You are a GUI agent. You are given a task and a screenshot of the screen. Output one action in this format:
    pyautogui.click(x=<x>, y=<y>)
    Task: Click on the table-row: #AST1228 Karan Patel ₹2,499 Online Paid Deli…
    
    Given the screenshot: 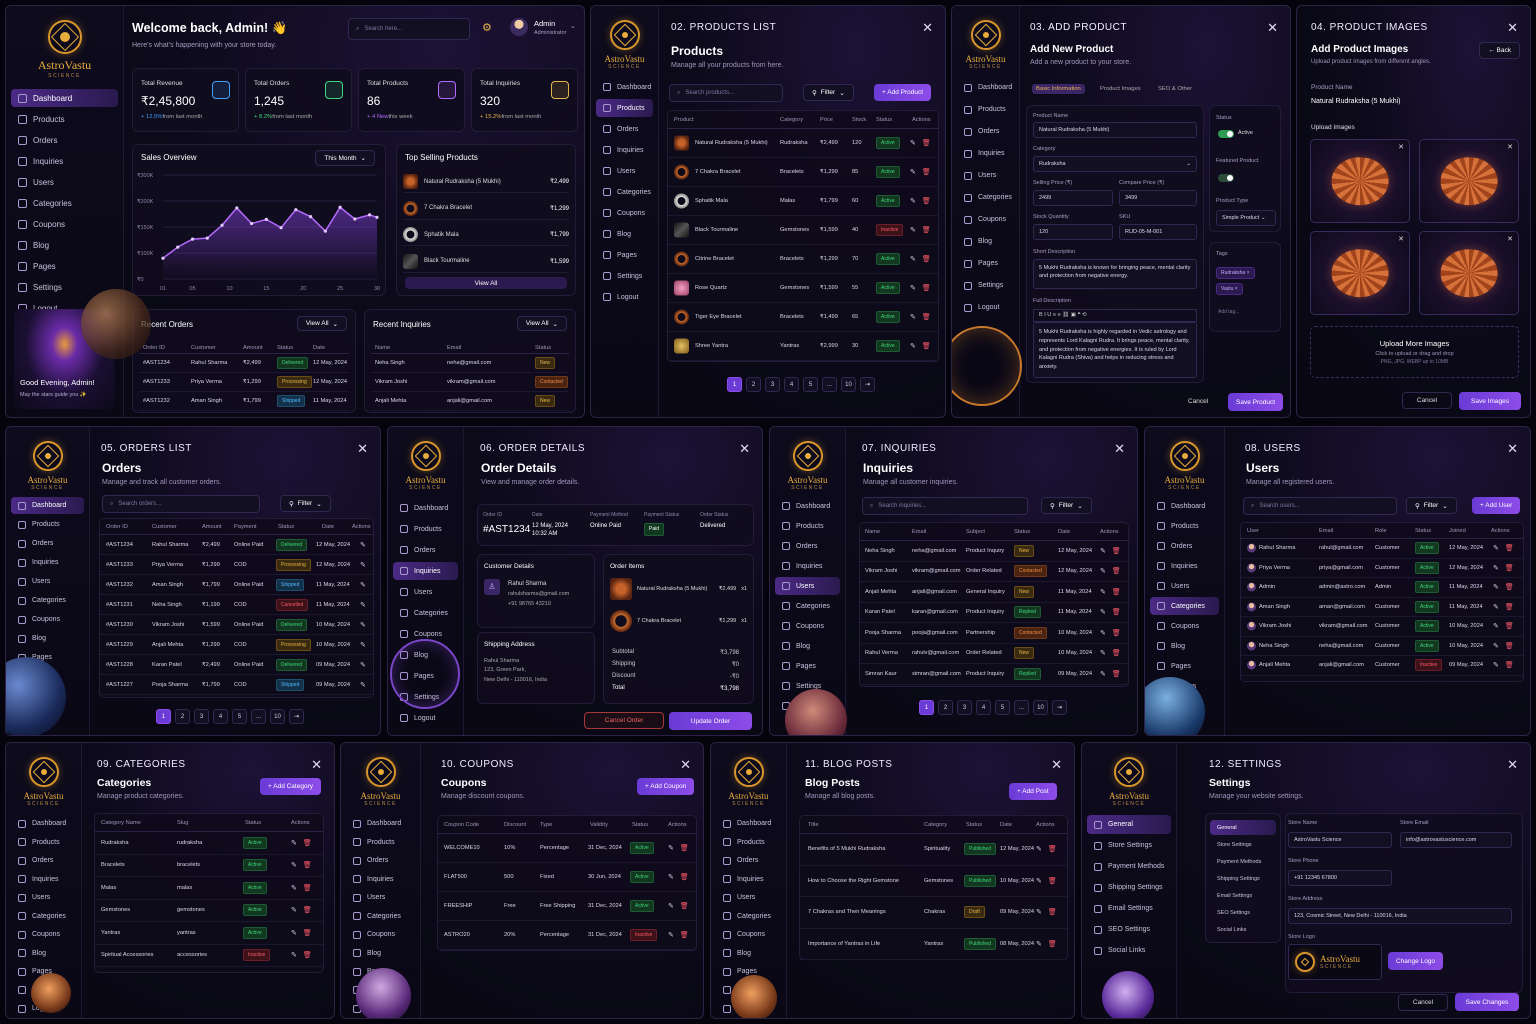 What is the action you would take?
    pyautogui.click(x=236, y=665)
    